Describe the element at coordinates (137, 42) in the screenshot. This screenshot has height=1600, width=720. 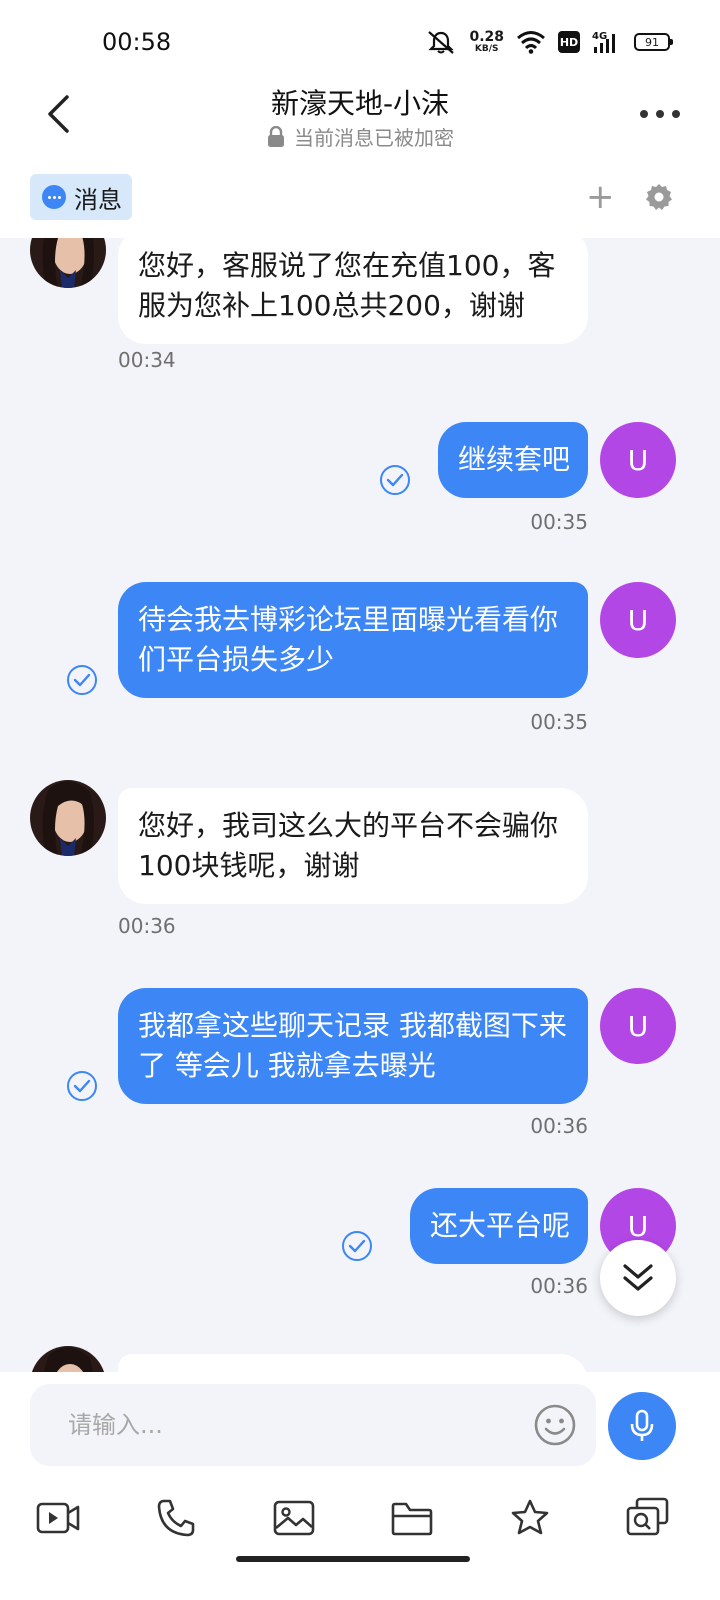
I see `status-time: 00:58` at that location.